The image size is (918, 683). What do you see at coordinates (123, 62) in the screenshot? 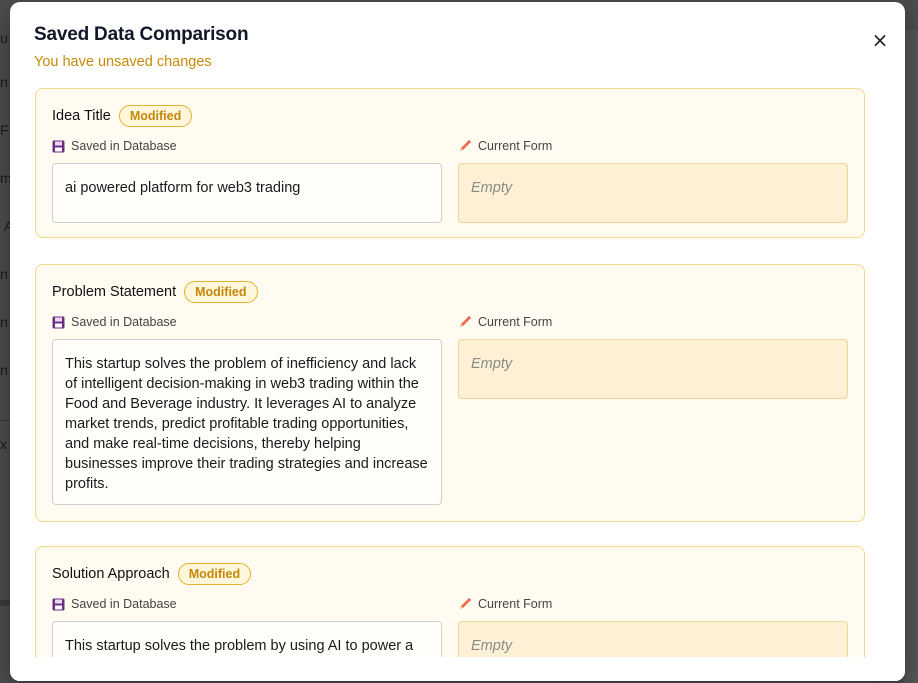
I see `unsaved-changes-notice: You have unsaved changes` at bounding box center [123, 62].